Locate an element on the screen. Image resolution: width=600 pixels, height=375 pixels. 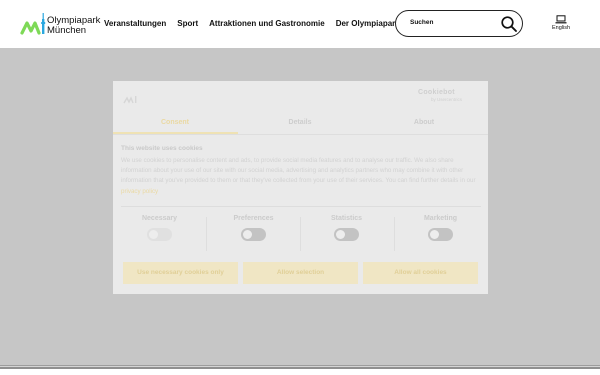
nav-item-attraktionen: Attraktionen und Gastronomie is located at coordinates (267, 23).